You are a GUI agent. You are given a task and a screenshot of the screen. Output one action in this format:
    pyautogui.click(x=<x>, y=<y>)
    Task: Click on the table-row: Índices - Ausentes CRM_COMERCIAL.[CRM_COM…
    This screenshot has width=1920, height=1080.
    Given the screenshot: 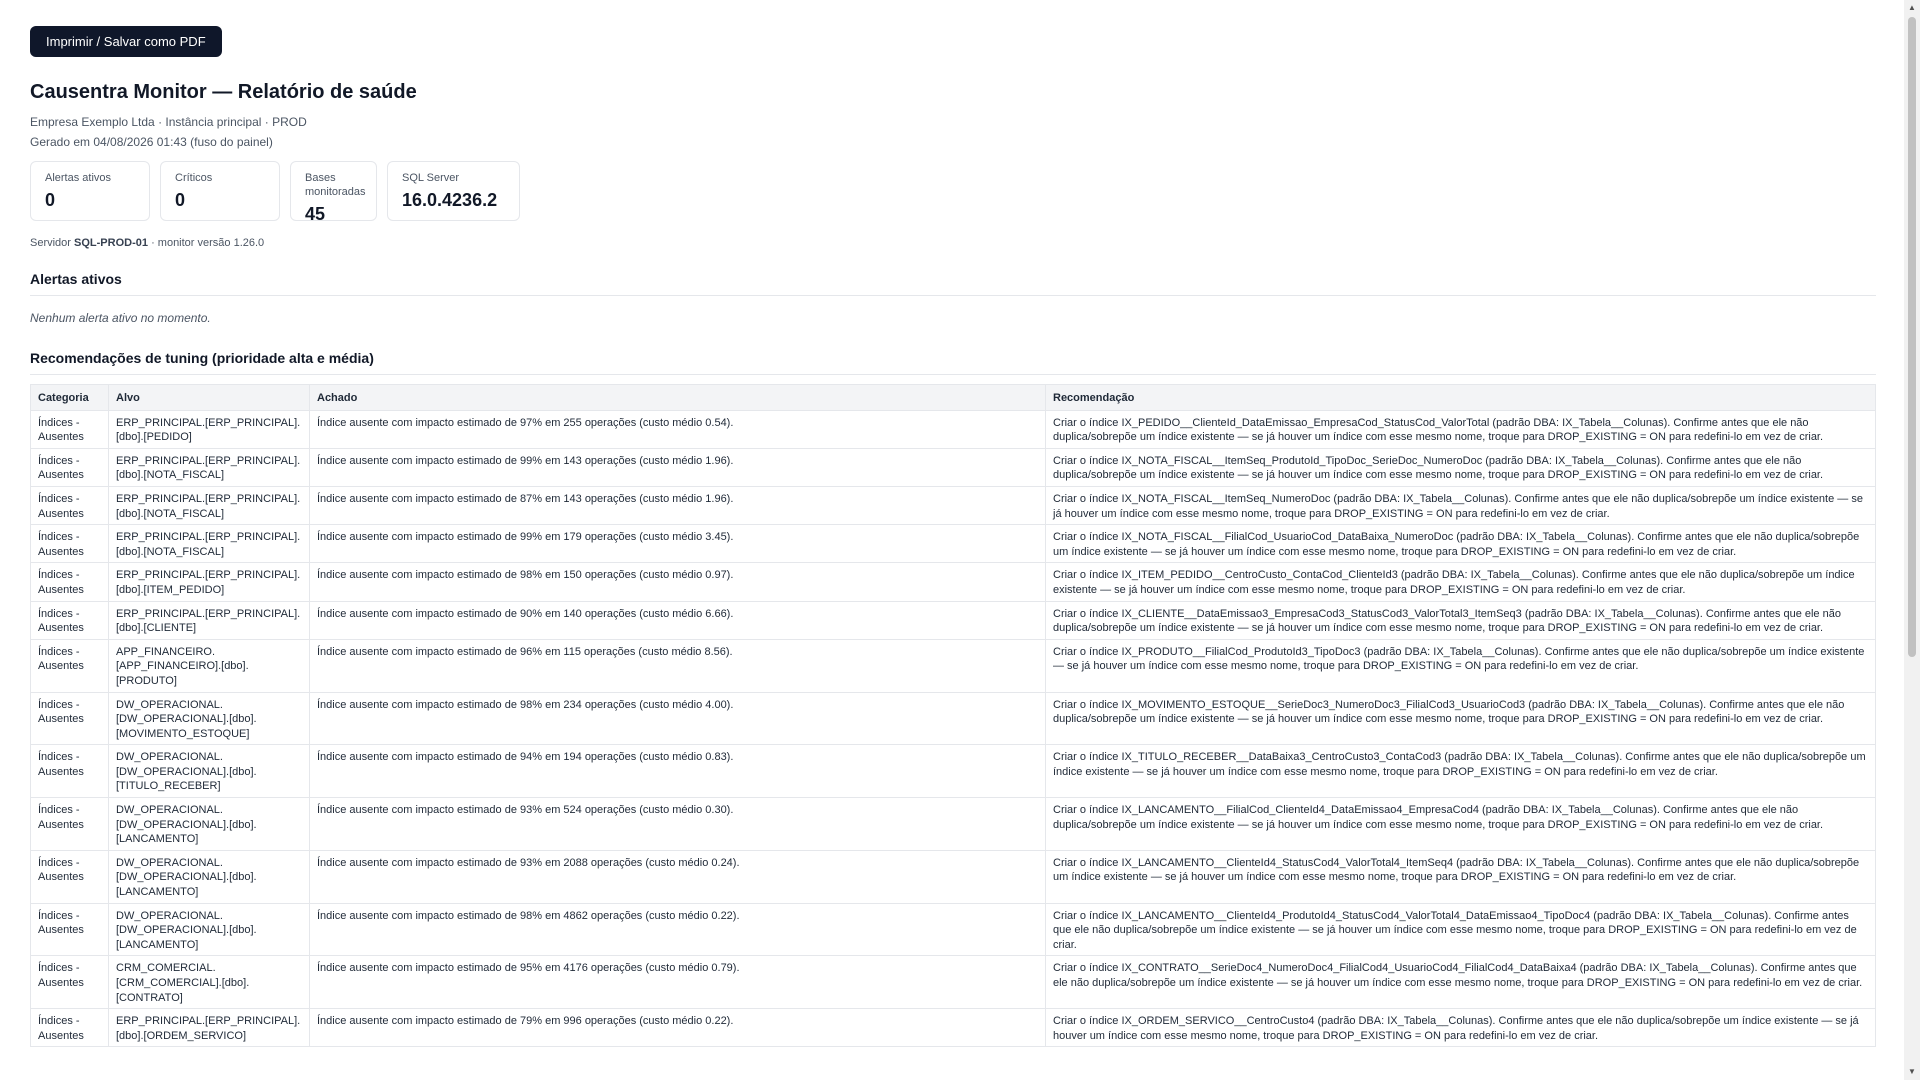 What is the action you would take?
    pyautogui.click(x=953, y=982)
    